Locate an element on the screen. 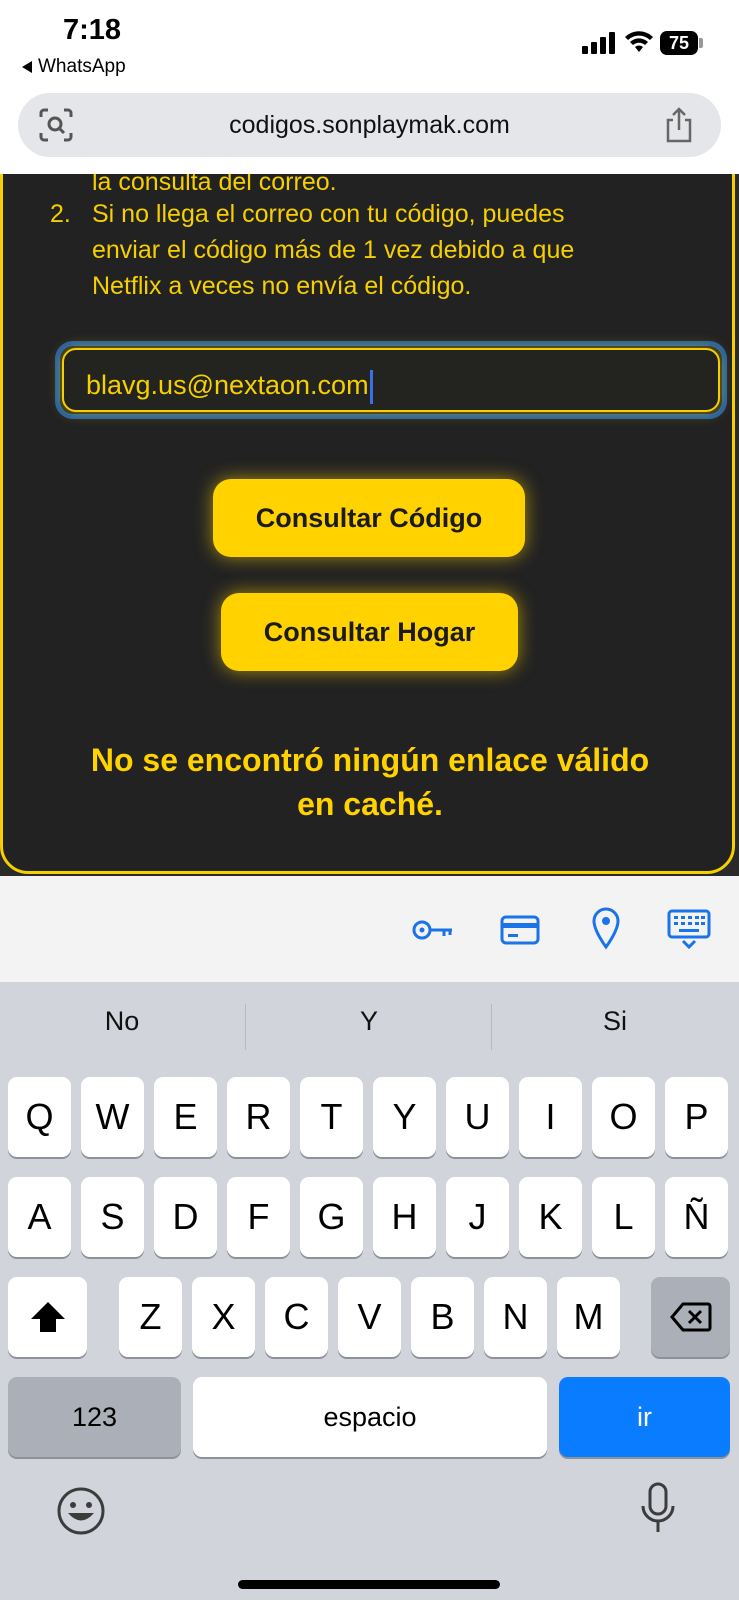  key-b: B is located at coordinates (442, 1317).